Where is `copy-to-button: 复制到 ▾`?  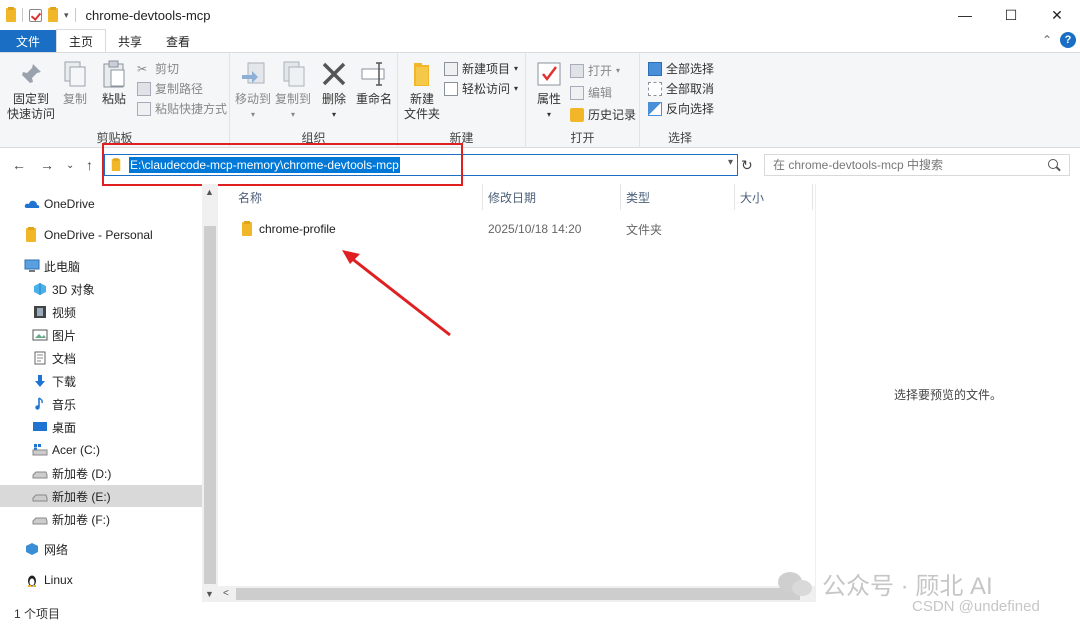
copy-to-button: 复制到 ▾ is located at coordinates (293, 90).